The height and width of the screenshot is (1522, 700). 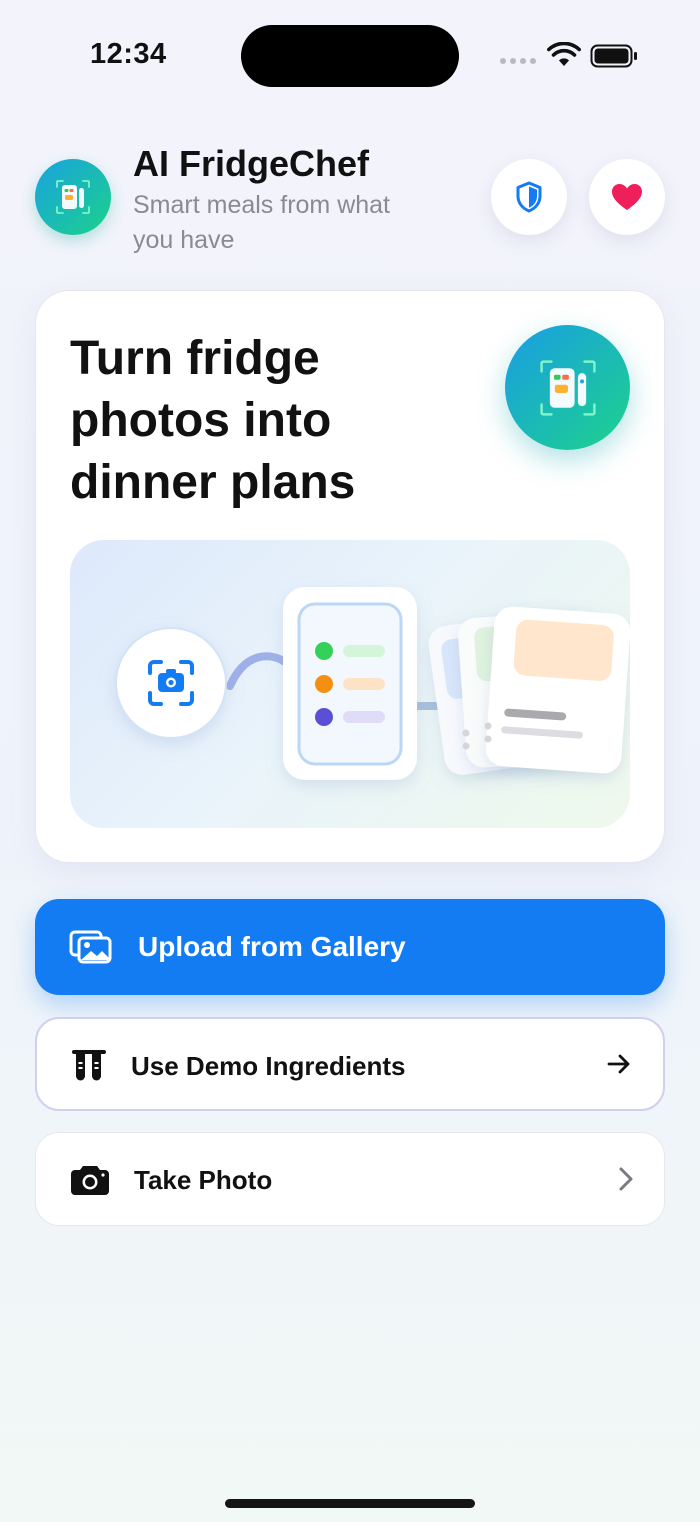 What do you see at coordinates (90, 1180) in the screenshot?
I see `camera-icon` at bounding box center [90, 1180].